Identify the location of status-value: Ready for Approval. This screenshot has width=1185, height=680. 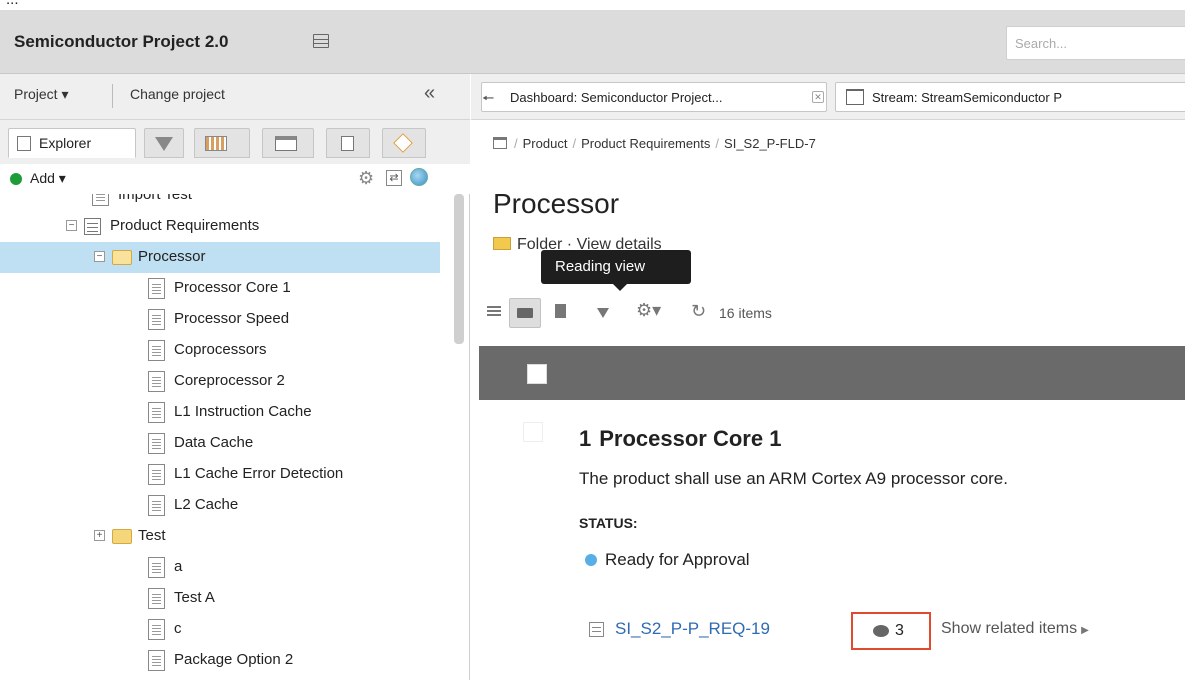
(677, 560).